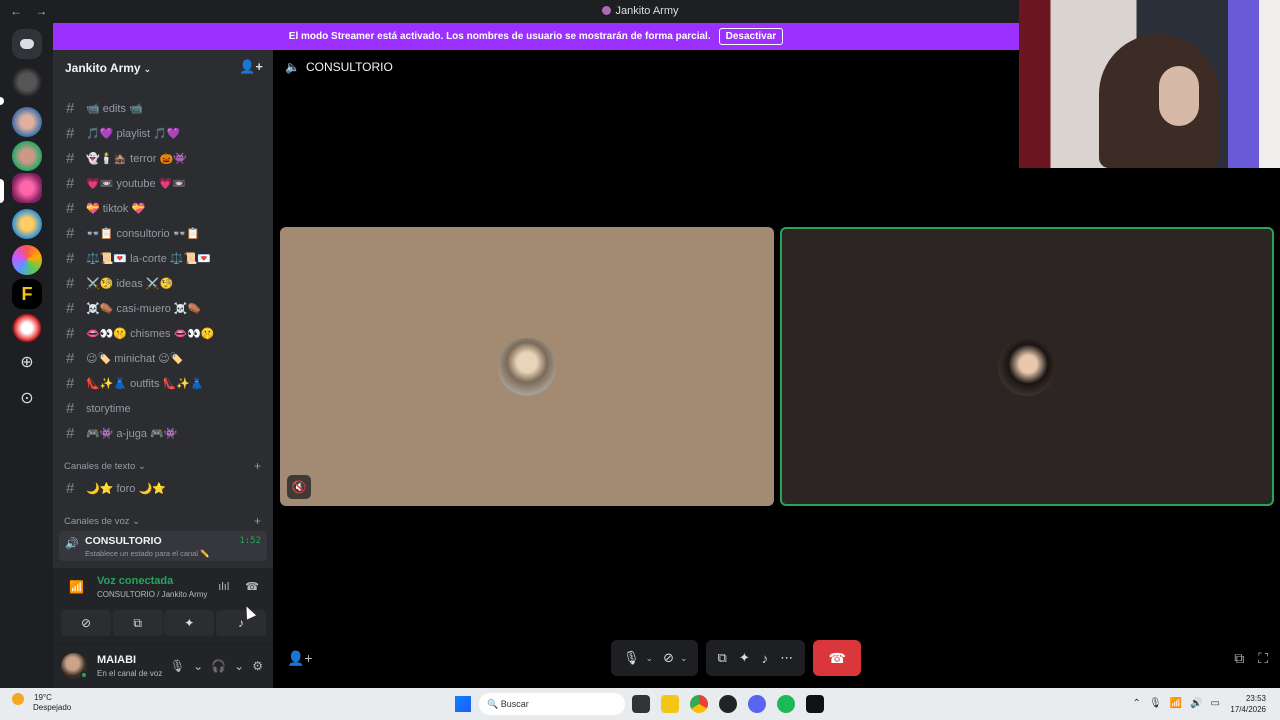  Describe the element at coordinates (1255, 698) in the screenshot. I see `clock-time: 23:53` at that location.